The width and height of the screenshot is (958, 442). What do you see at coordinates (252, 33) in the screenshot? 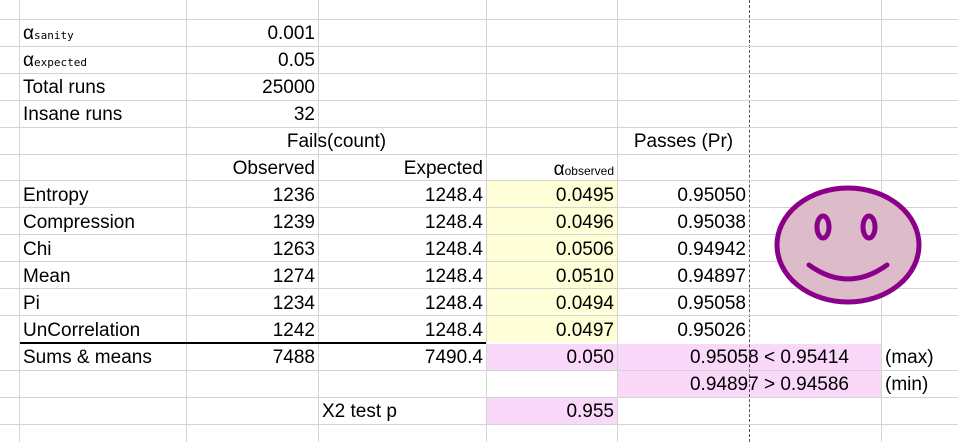
I see `alpha-sanity-value: 0.001` at bounding box center [252, 33].